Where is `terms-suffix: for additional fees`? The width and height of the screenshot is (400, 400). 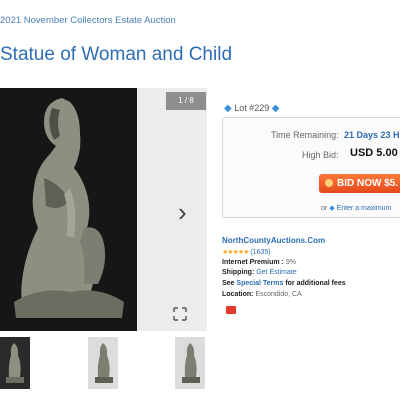 terms-suffix: for additional fees is located at coordinates (315, 283).